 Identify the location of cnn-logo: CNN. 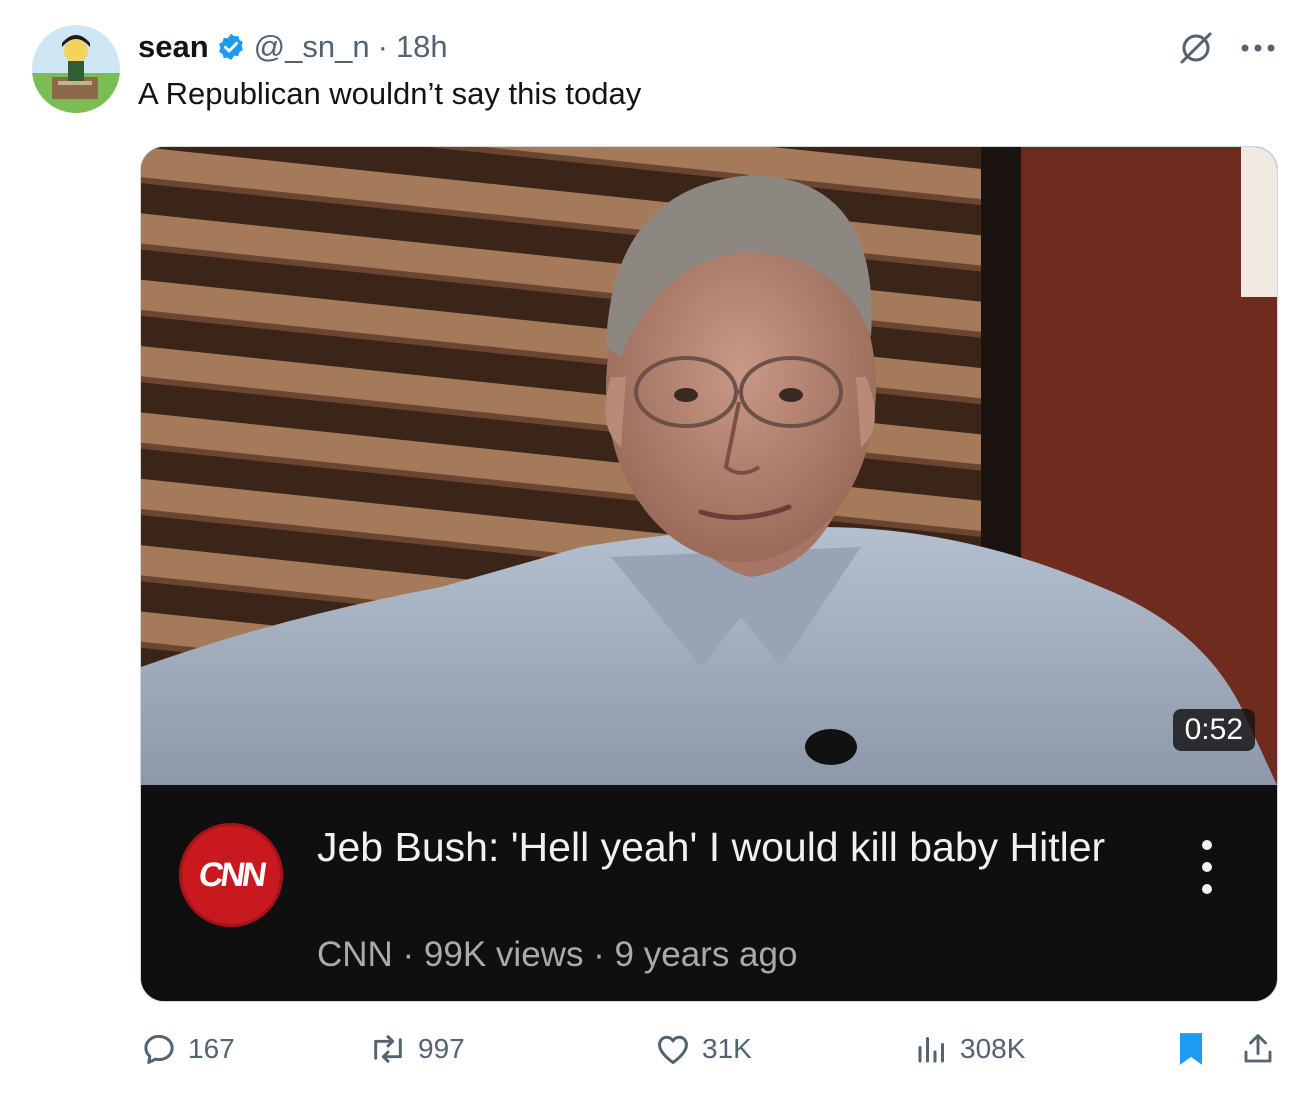
(231, 875).